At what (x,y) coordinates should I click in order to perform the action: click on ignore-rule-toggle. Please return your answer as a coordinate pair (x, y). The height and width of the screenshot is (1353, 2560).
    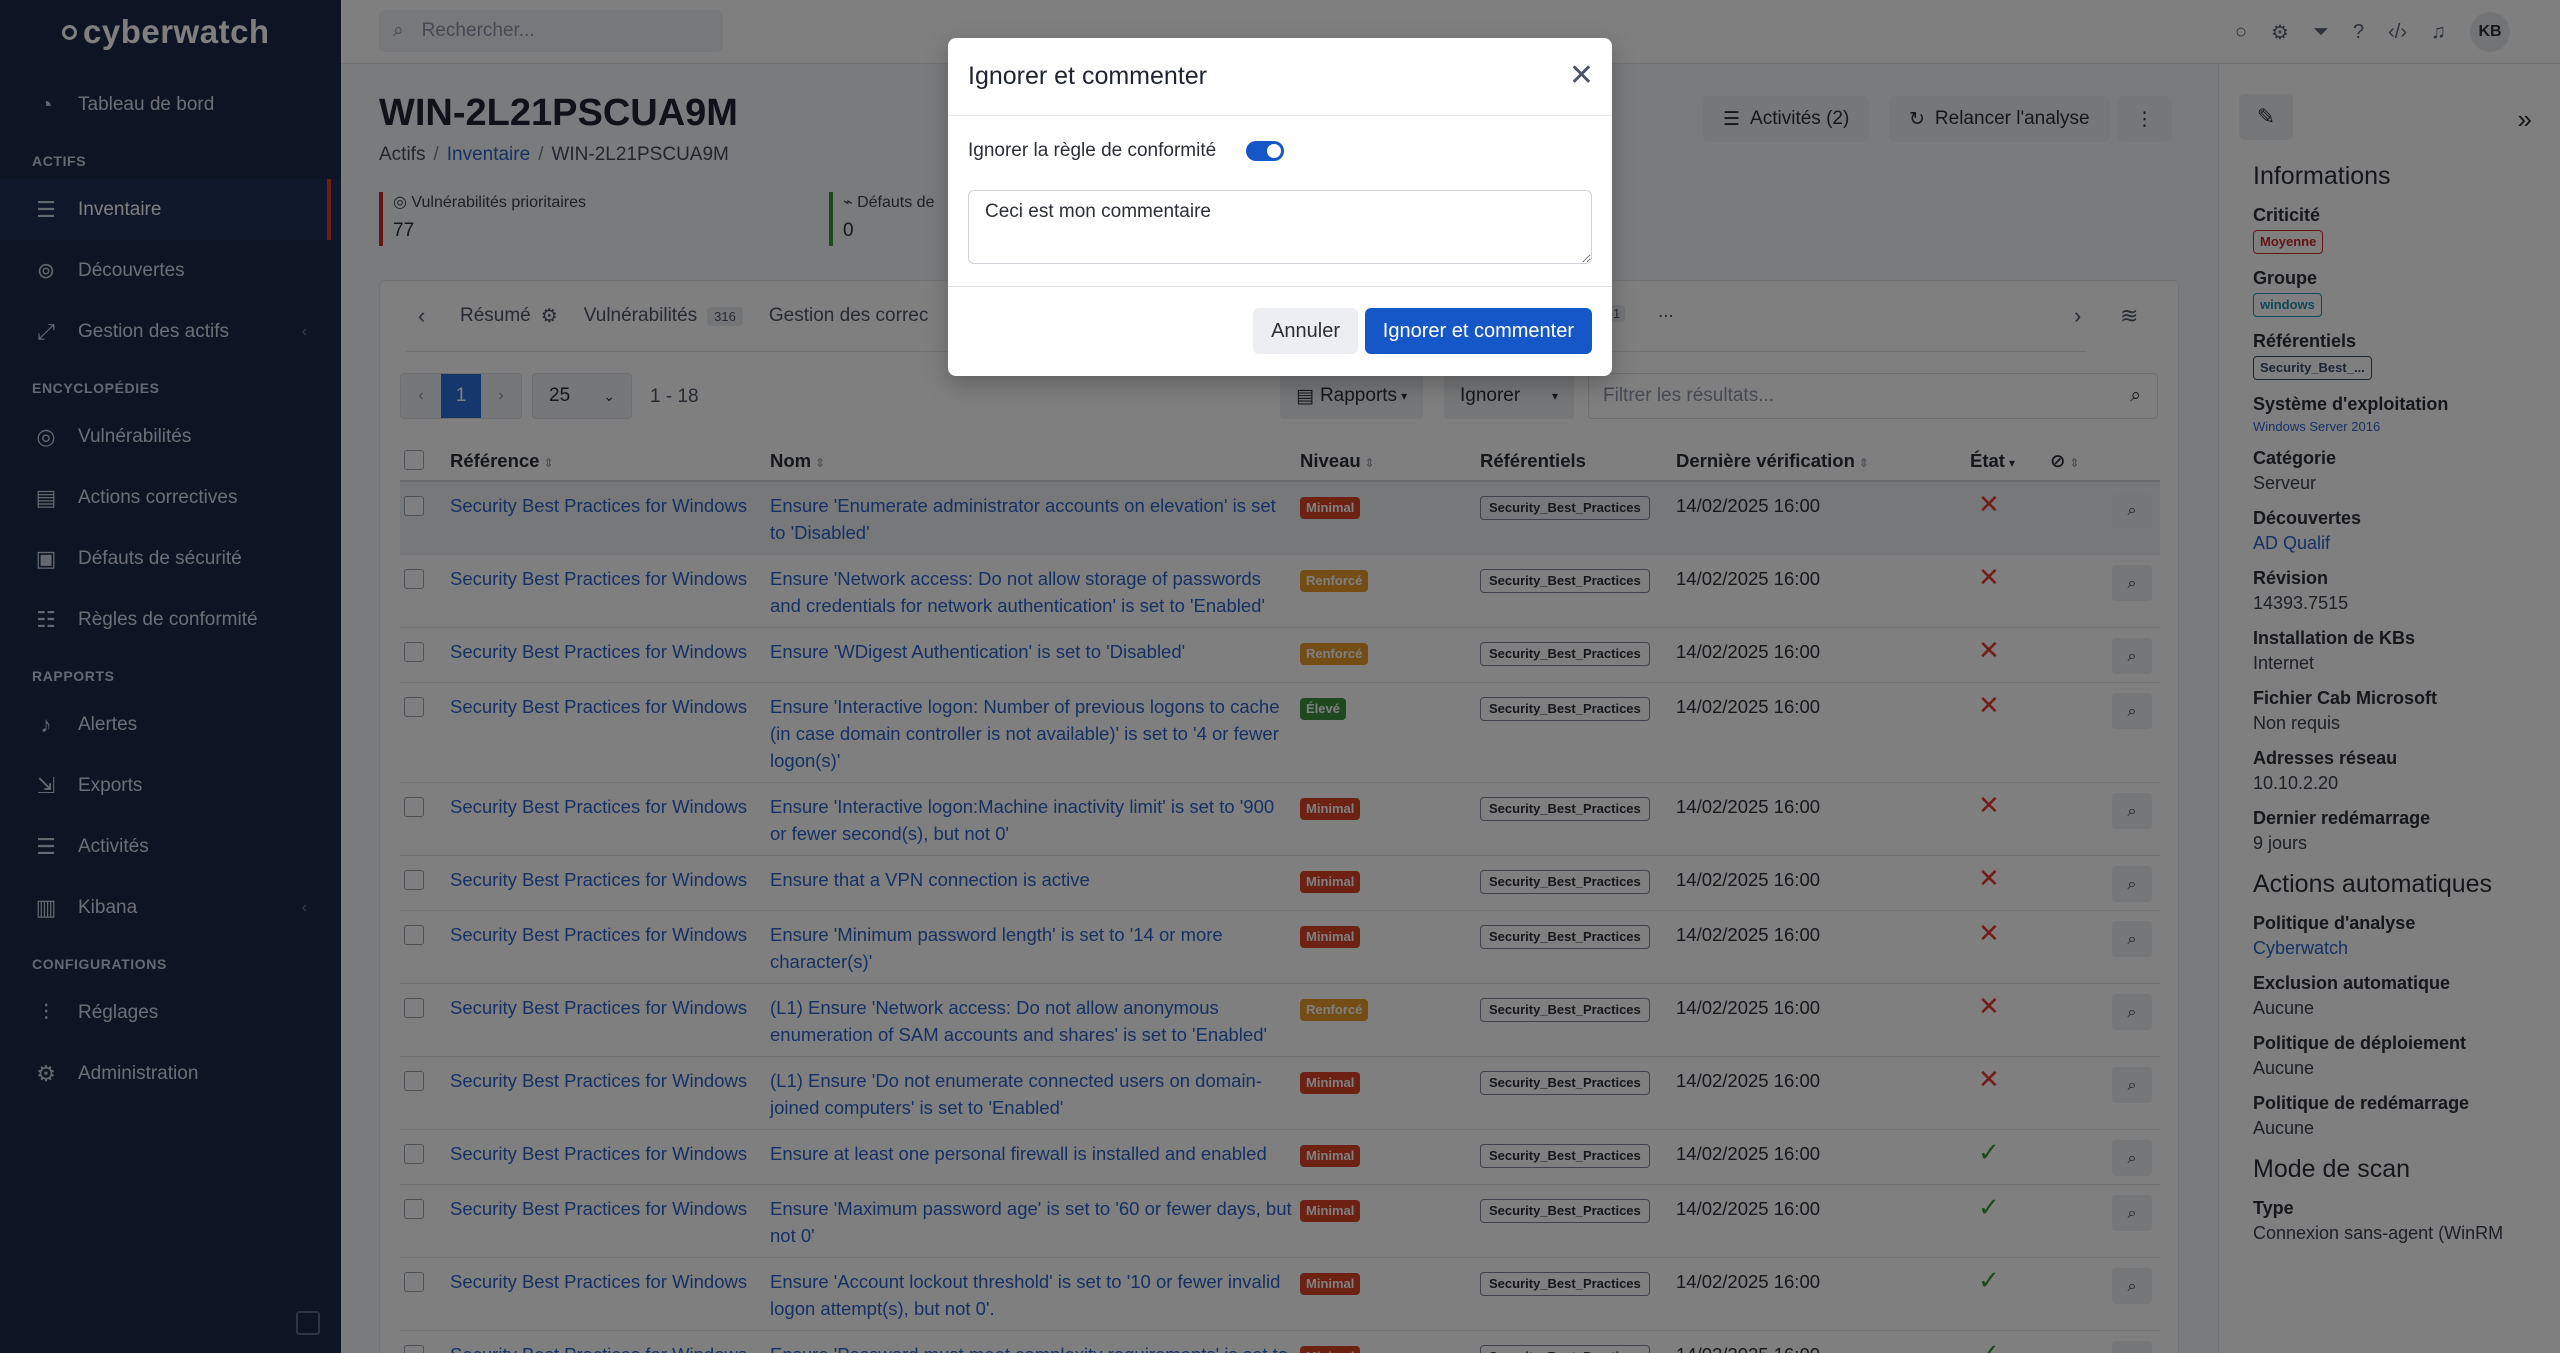
    Looking at the image, I should click on (1265, 151).